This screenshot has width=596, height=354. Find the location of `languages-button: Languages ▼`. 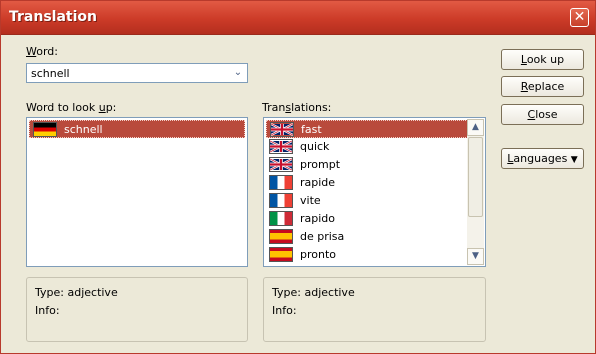

languages-button: Languages ▼ is located at coordinates (542, 158).